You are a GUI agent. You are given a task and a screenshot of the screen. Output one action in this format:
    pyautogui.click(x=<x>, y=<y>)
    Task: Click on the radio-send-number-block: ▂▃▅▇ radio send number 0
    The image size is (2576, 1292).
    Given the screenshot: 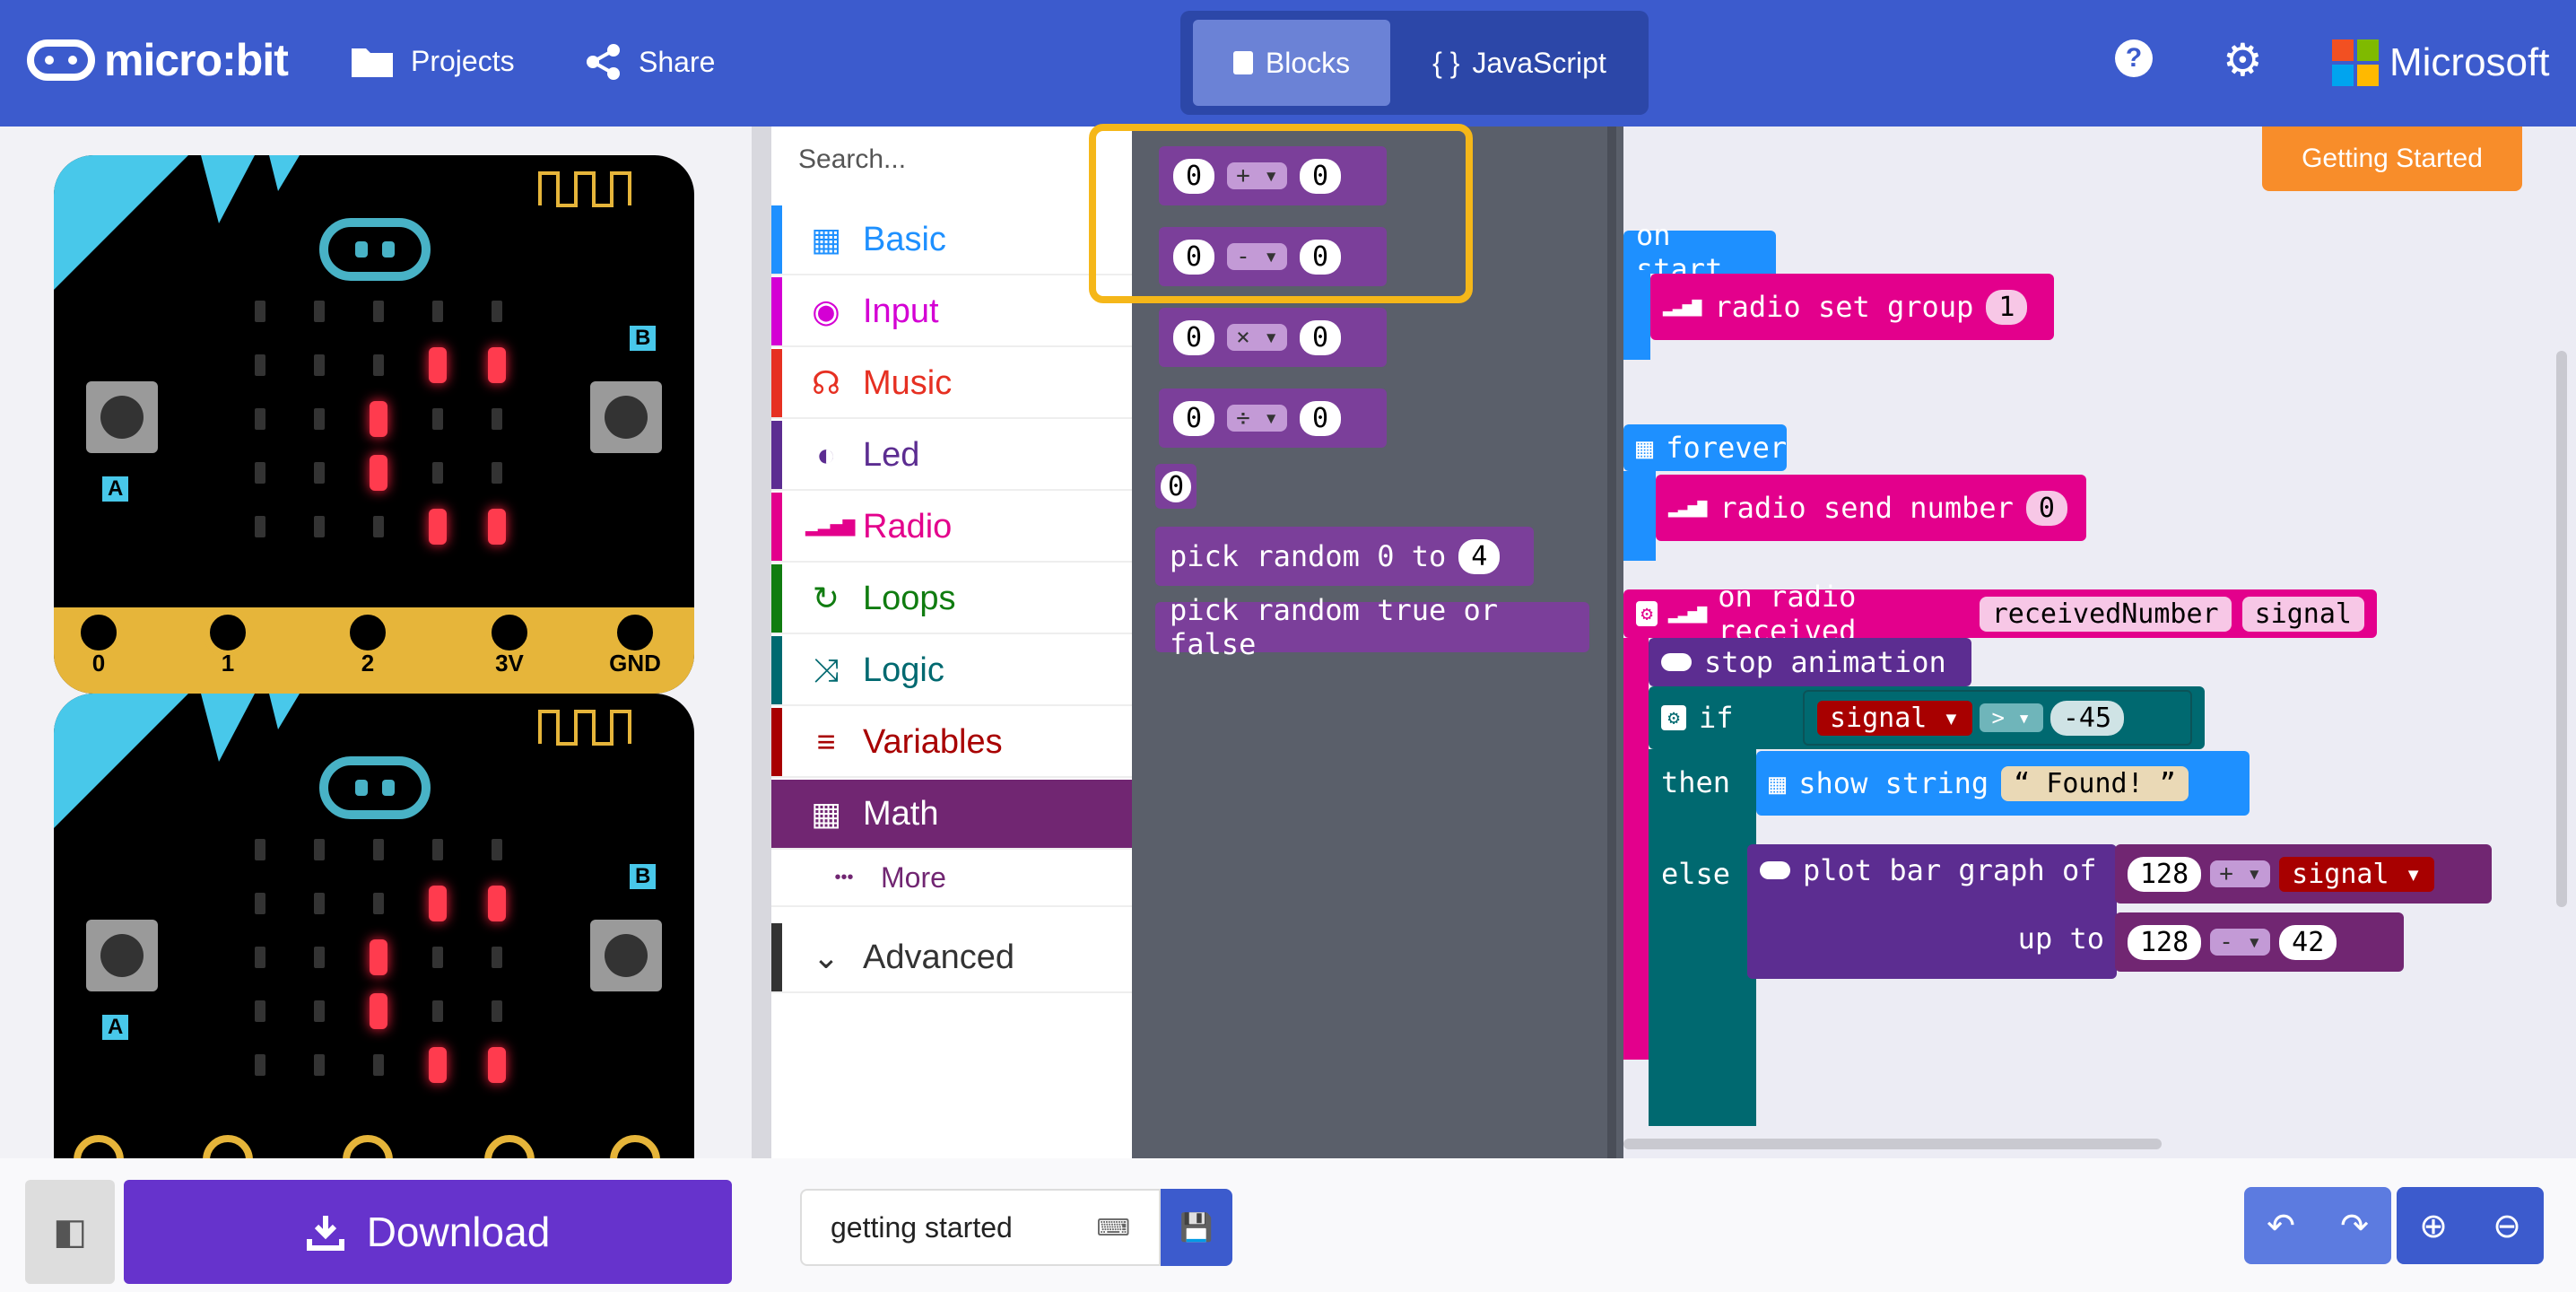 What is the action you would take?
    pyautogui.click(x=1871, y=508)
    